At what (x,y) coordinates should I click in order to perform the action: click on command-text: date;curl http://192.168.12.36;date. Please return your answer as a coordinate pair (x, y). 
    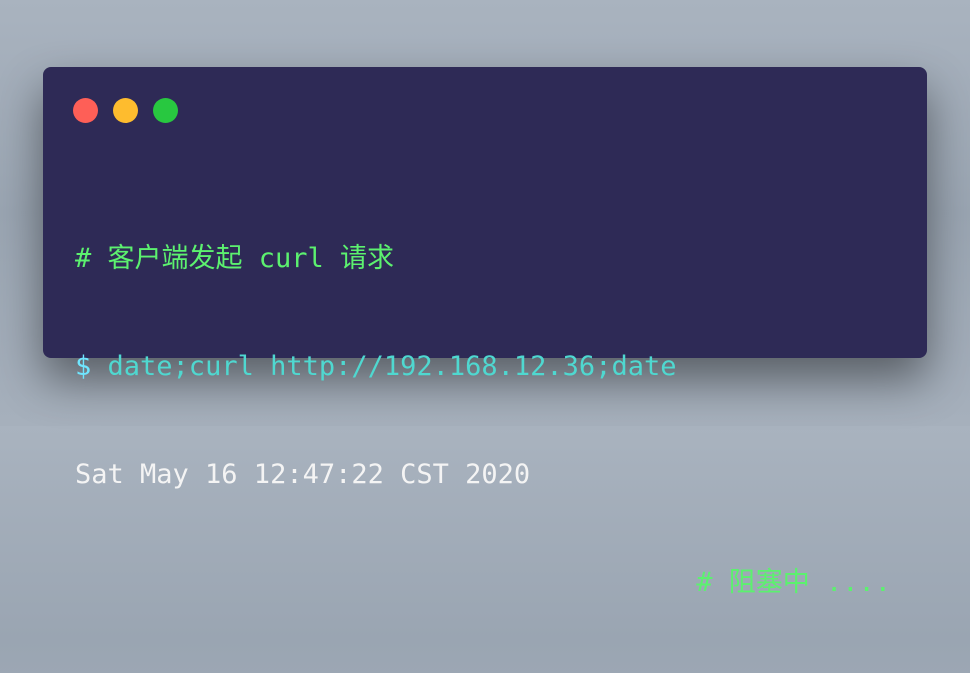
    Looking at the image, I should click on (392, 366).